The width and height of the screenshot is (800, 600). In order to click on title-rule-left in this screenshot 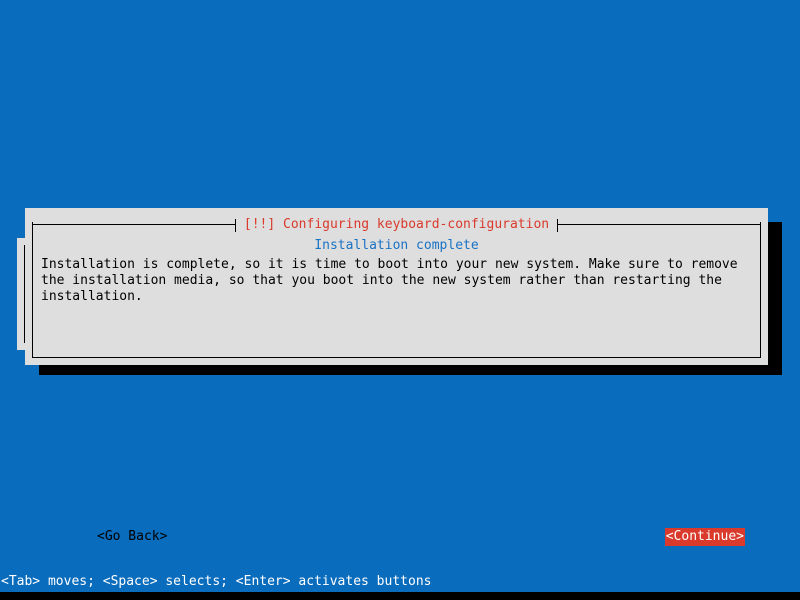, I will do `click(134, 225)`.